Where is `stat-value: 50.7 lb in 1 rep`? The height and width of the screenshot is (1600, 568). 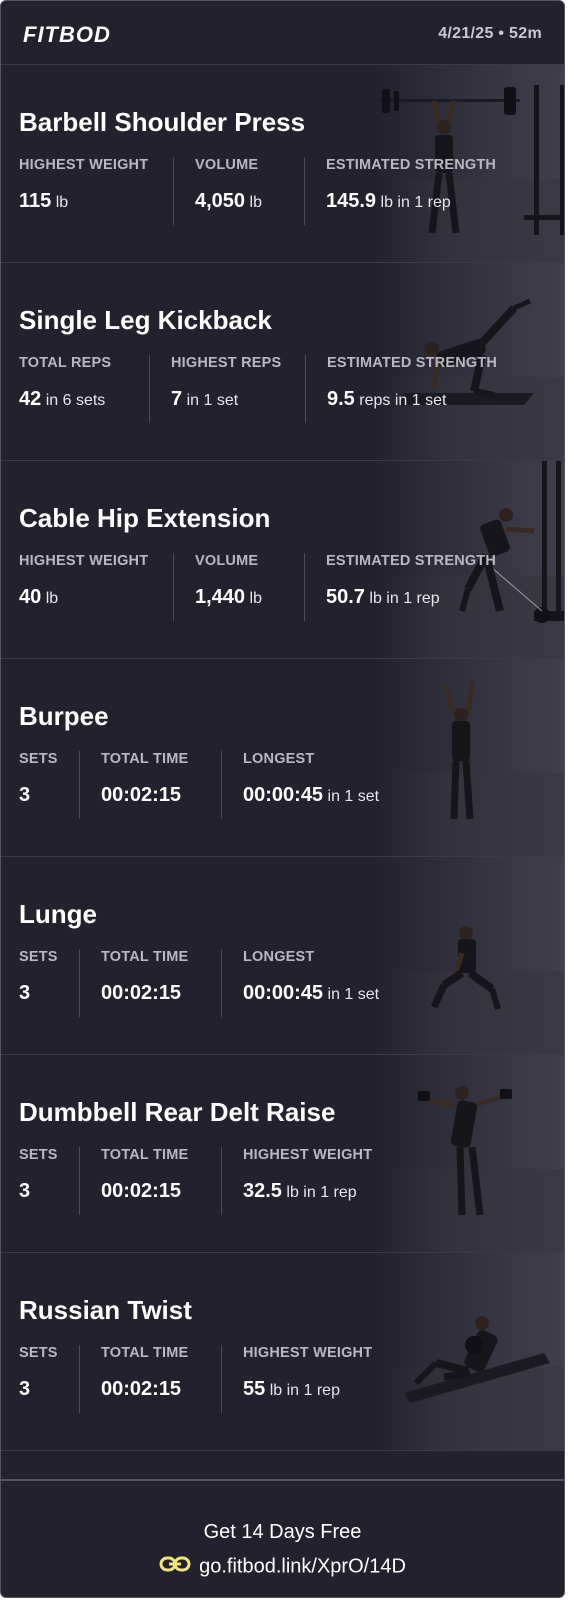 stat-value: 50.7 lb in 1 rep is located at coordinates (383, 597).